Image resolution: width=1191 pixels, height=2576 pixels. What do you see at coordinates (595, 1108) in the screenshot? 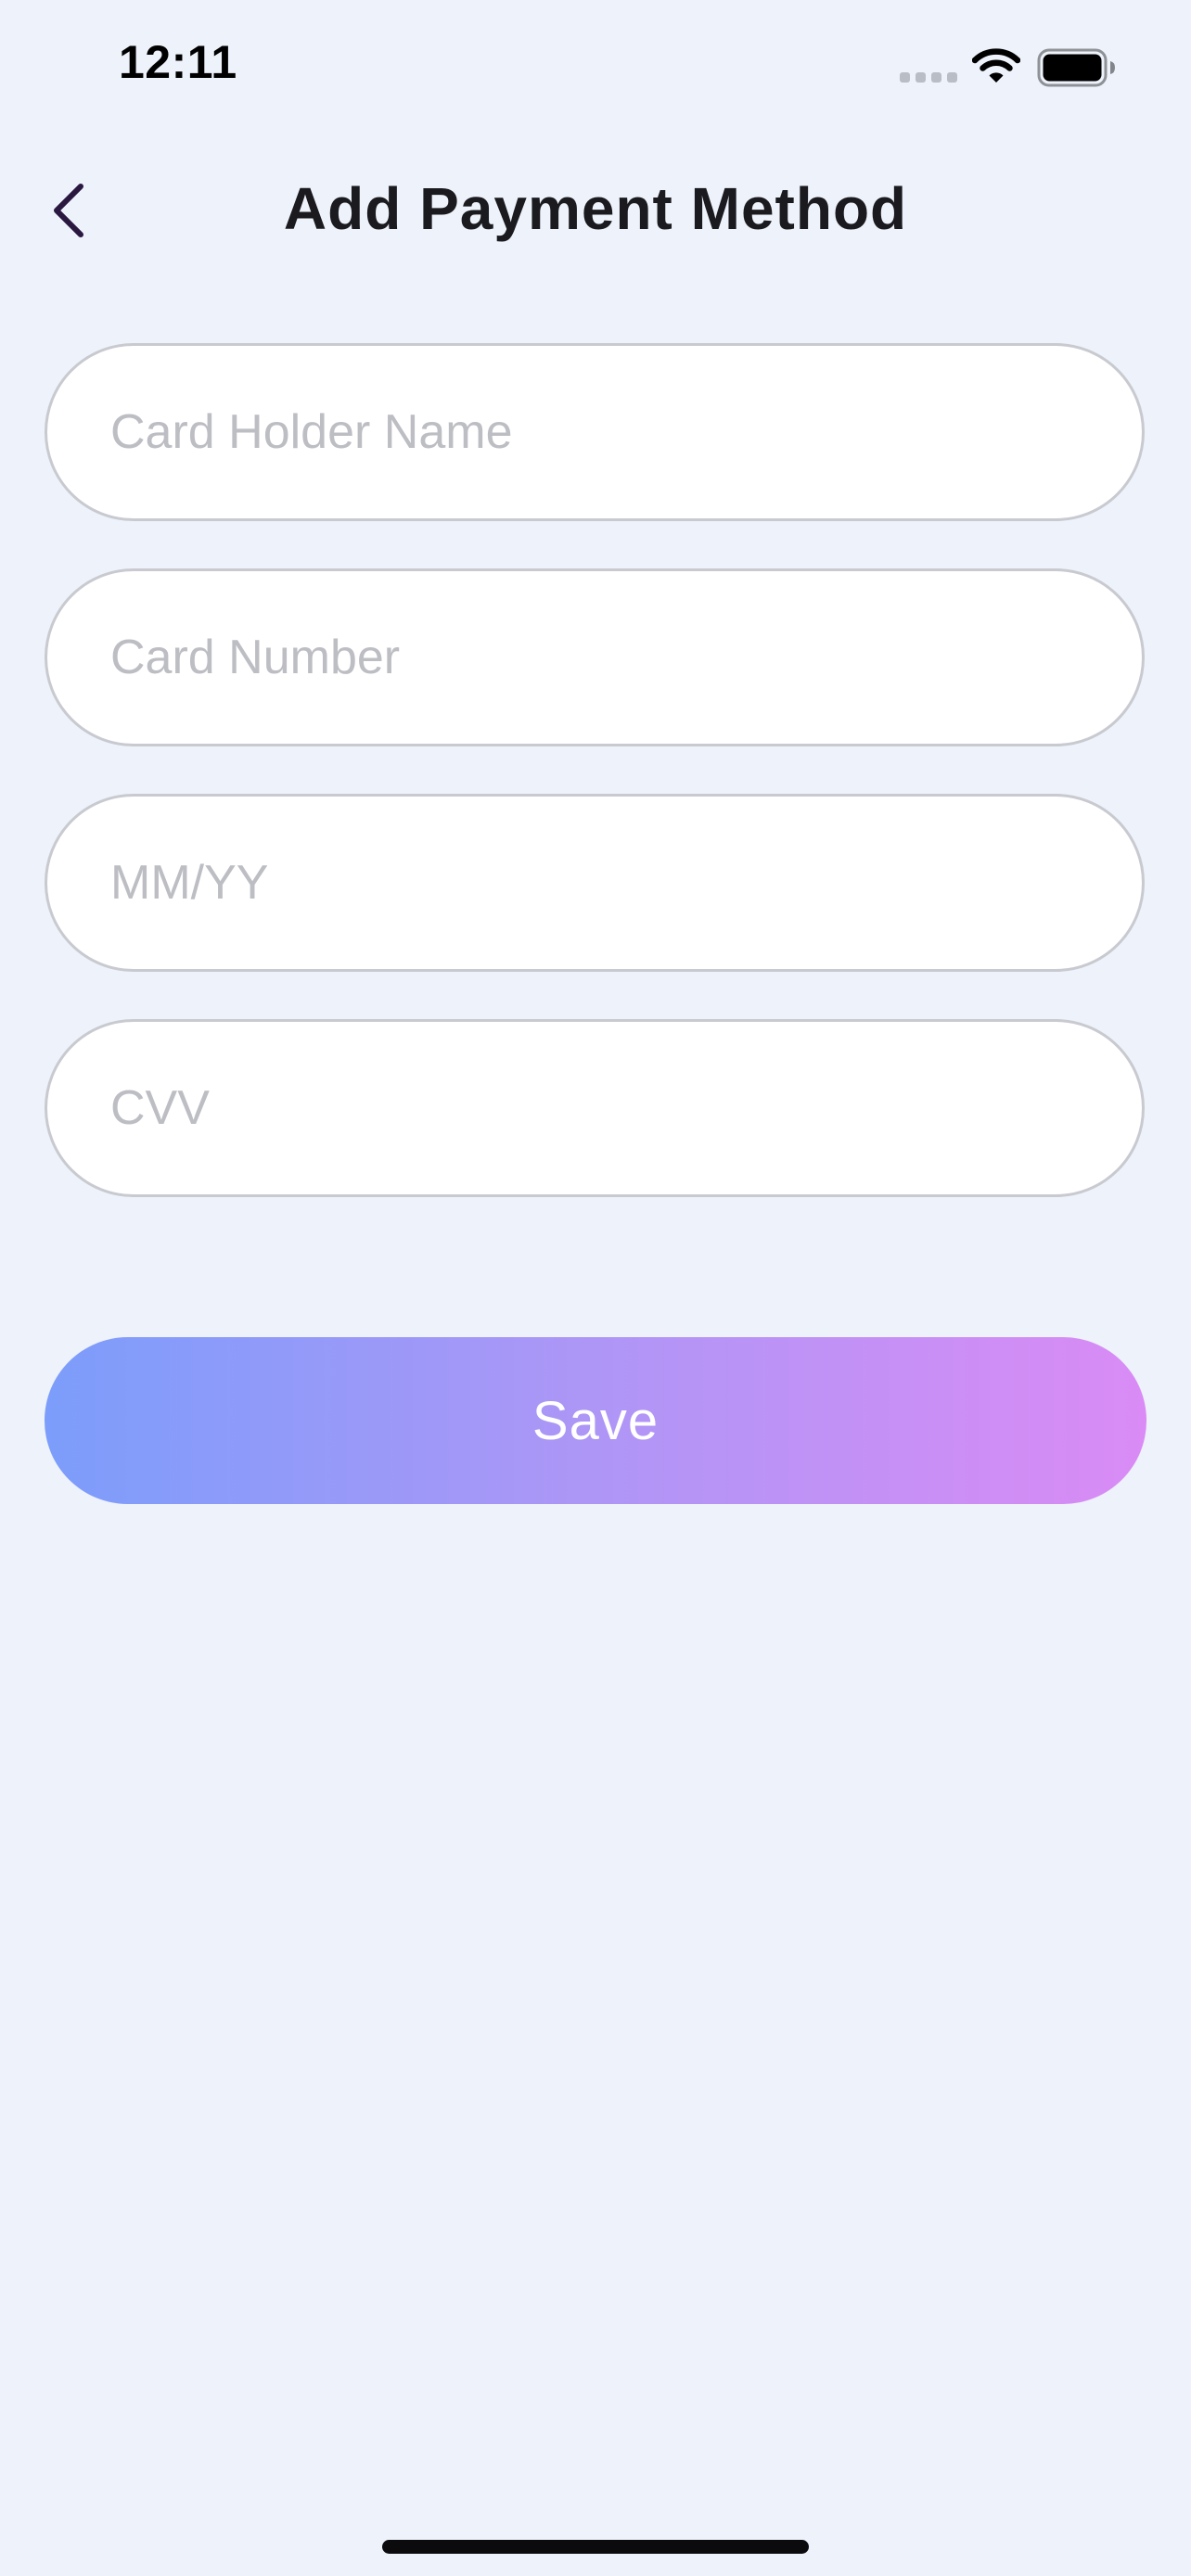
I see `cvv-input` at bounding box center [595, 1108].